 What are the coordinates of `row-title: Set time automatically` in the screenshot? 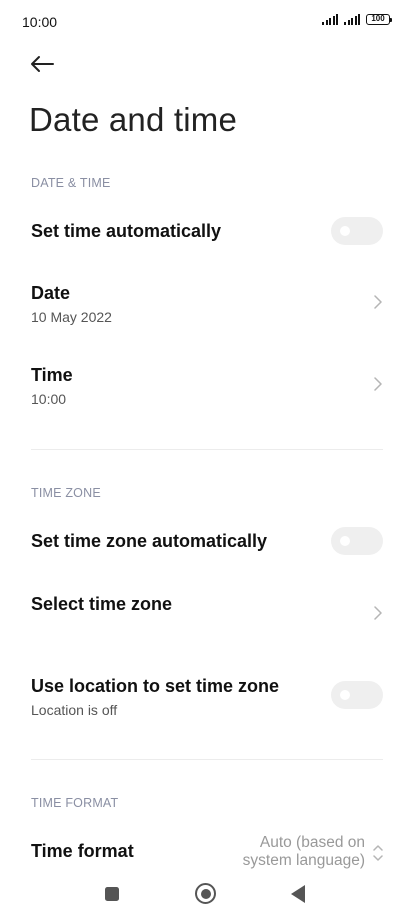 It's located at (126, 231).